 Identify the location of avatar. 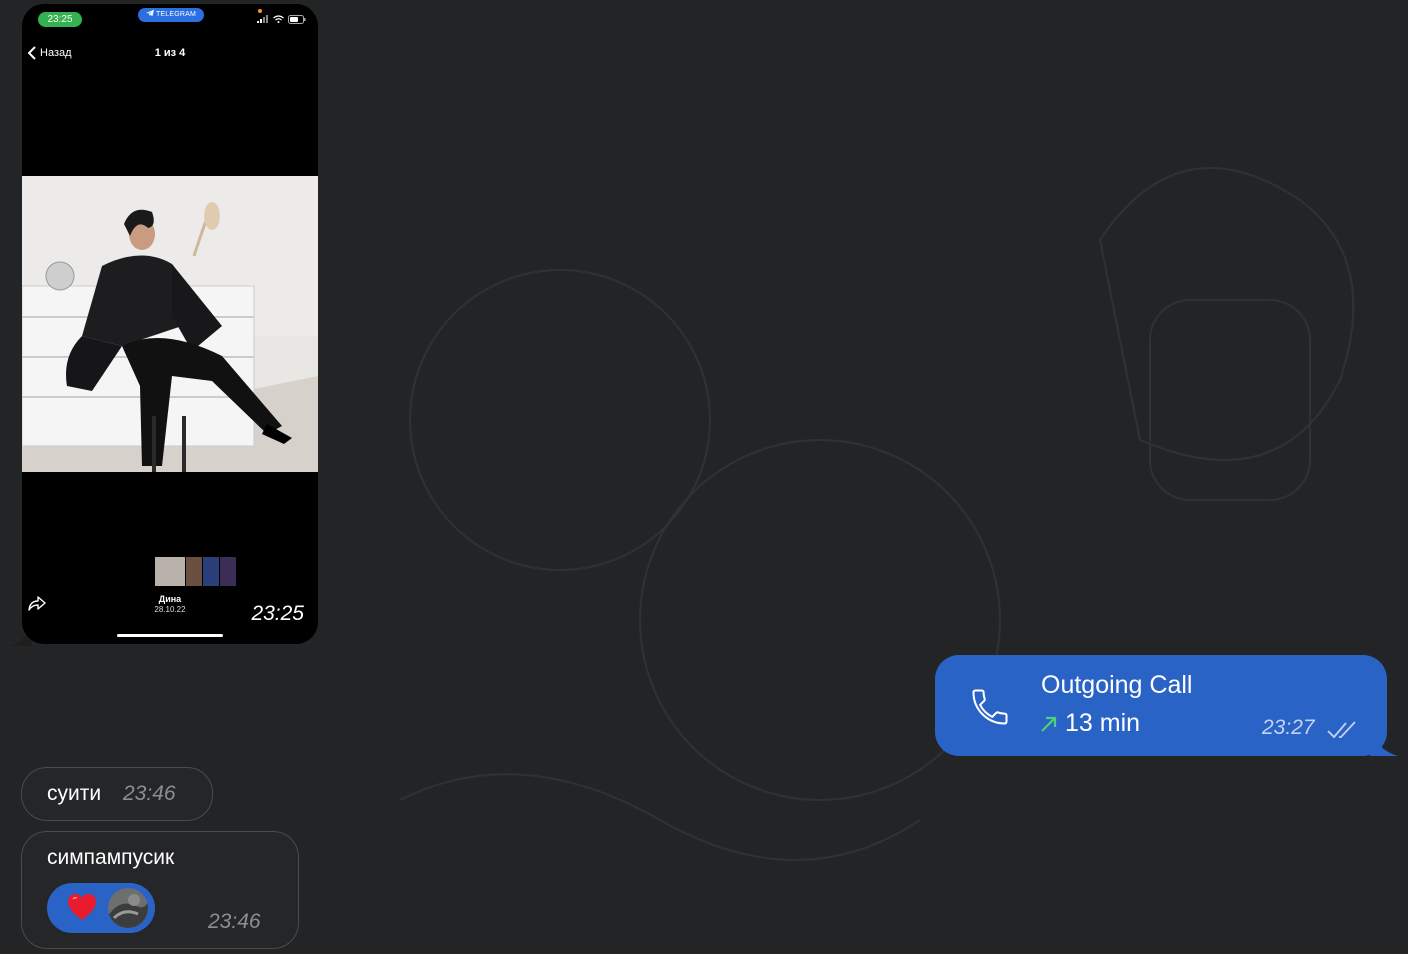
(128, 908).